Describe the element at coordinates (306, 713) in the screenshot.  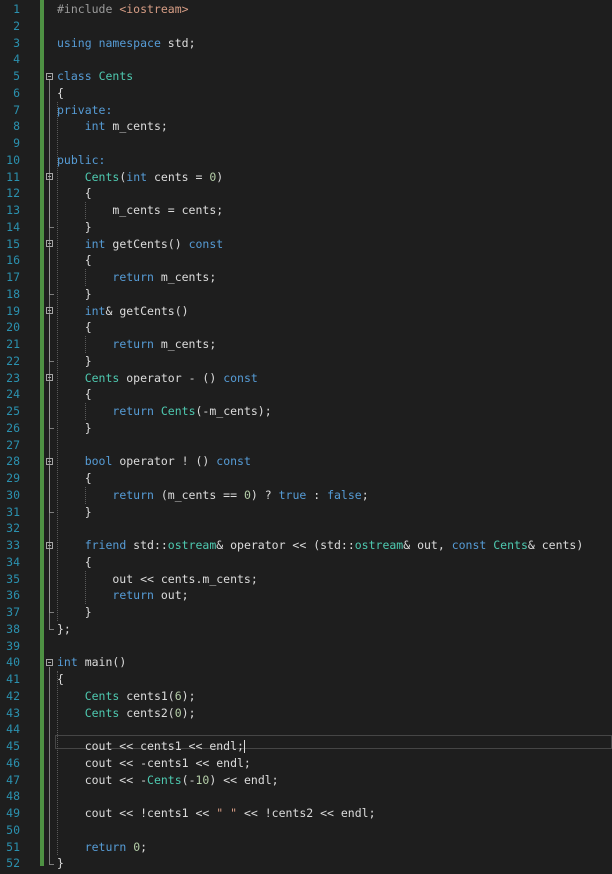
I see `code-line: 43 Cents cents2(0);` at that location.